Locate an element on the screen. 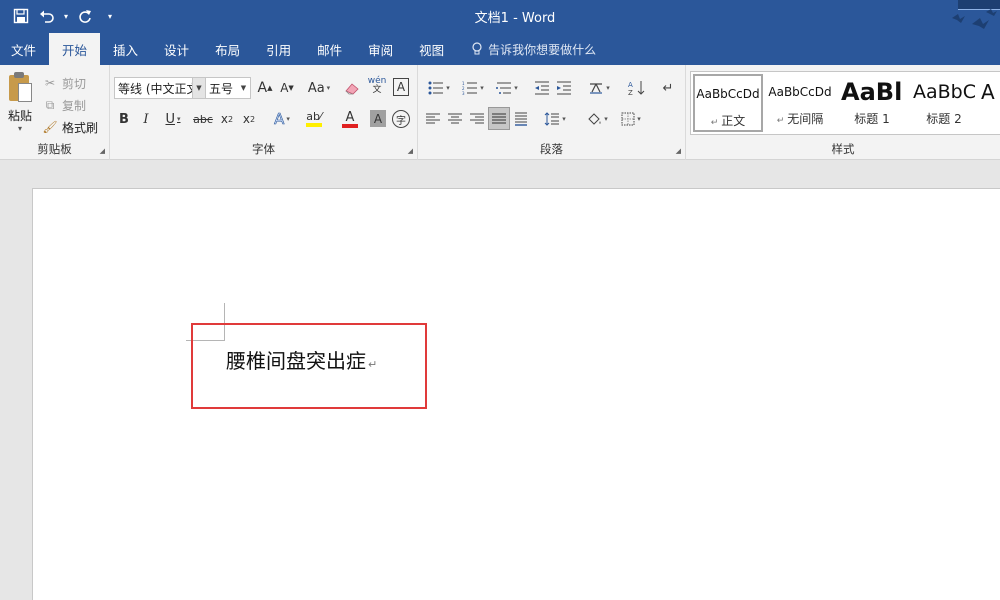  borders-button: ▾ is located at coordinates (631, 119).